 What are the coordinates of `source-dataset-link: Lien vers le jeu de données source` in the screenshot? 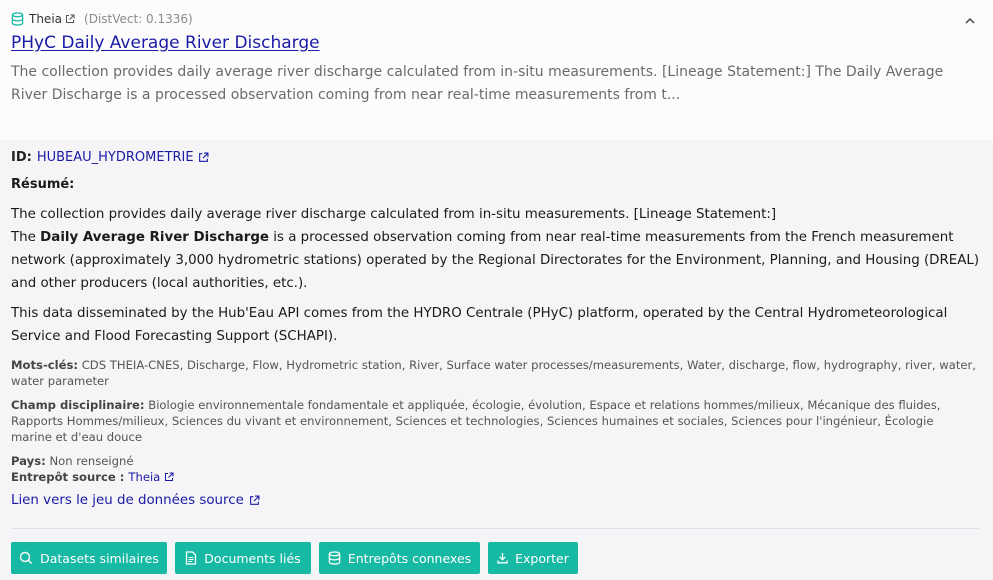 It's located at (135, 500).